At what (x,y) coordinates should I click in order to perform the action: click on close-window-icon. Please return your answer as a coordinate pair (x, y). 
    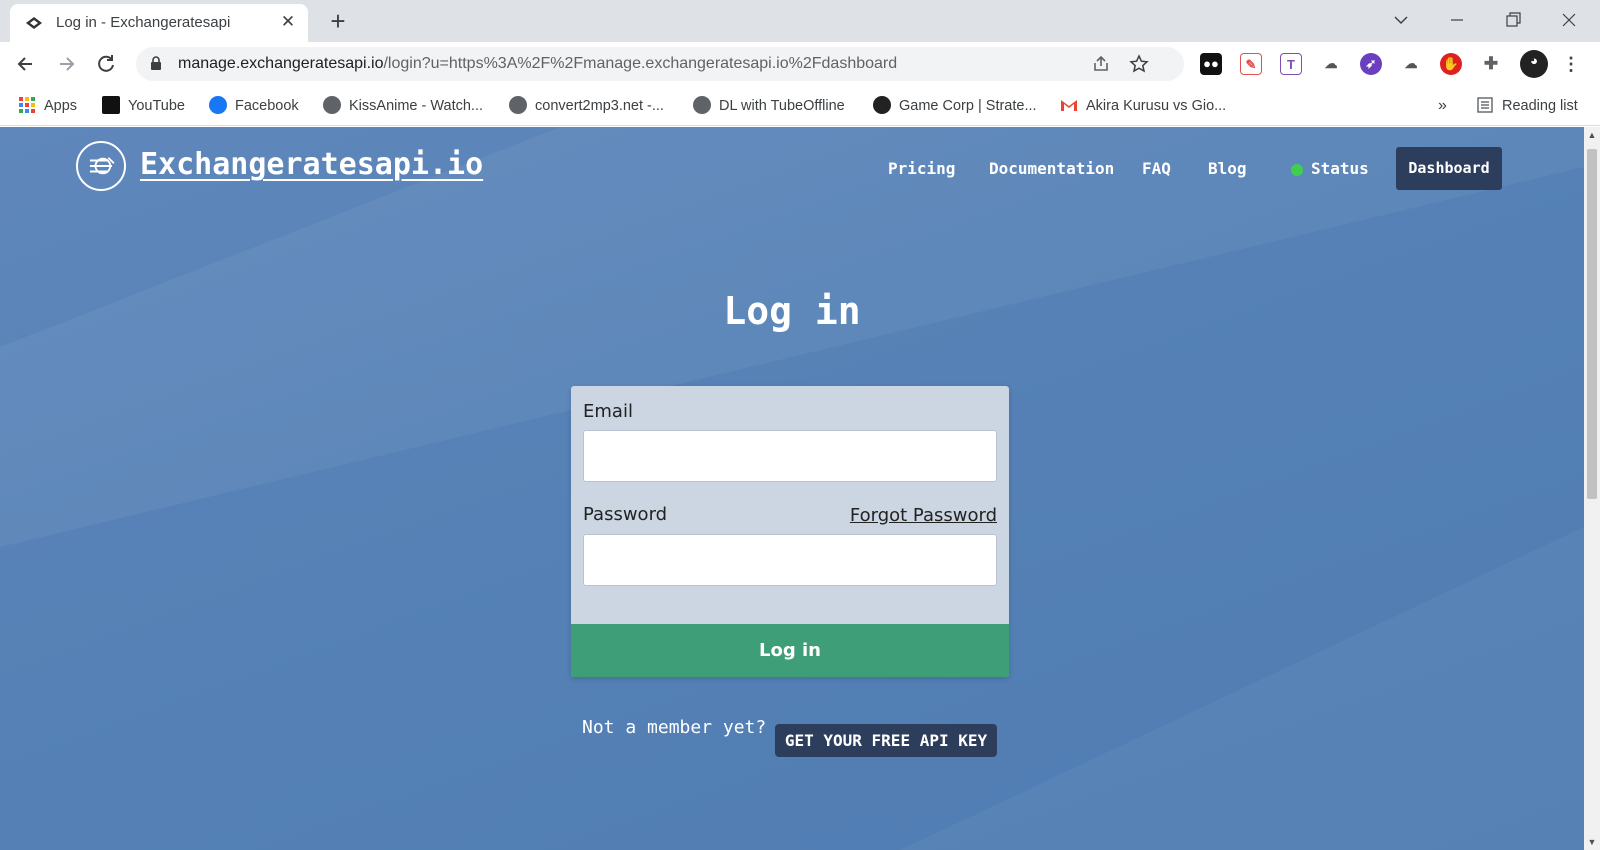
    Looking at the image, I should click on (1569, 20).